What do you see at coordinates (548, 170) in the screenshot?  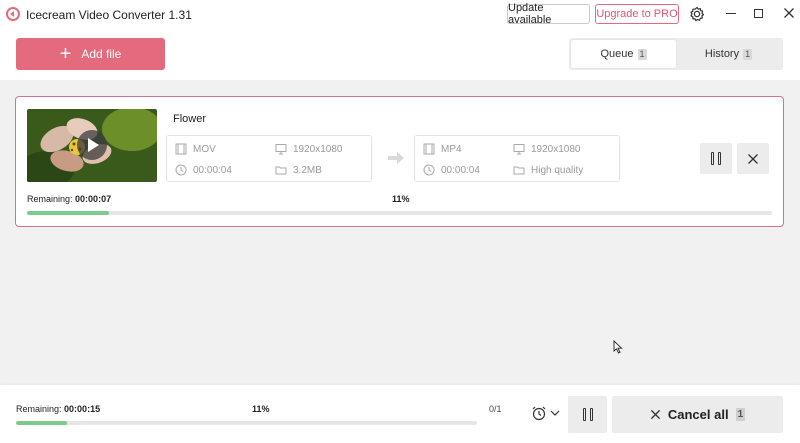 I see `target-quality: High quality` at bounding box center [548, 170].